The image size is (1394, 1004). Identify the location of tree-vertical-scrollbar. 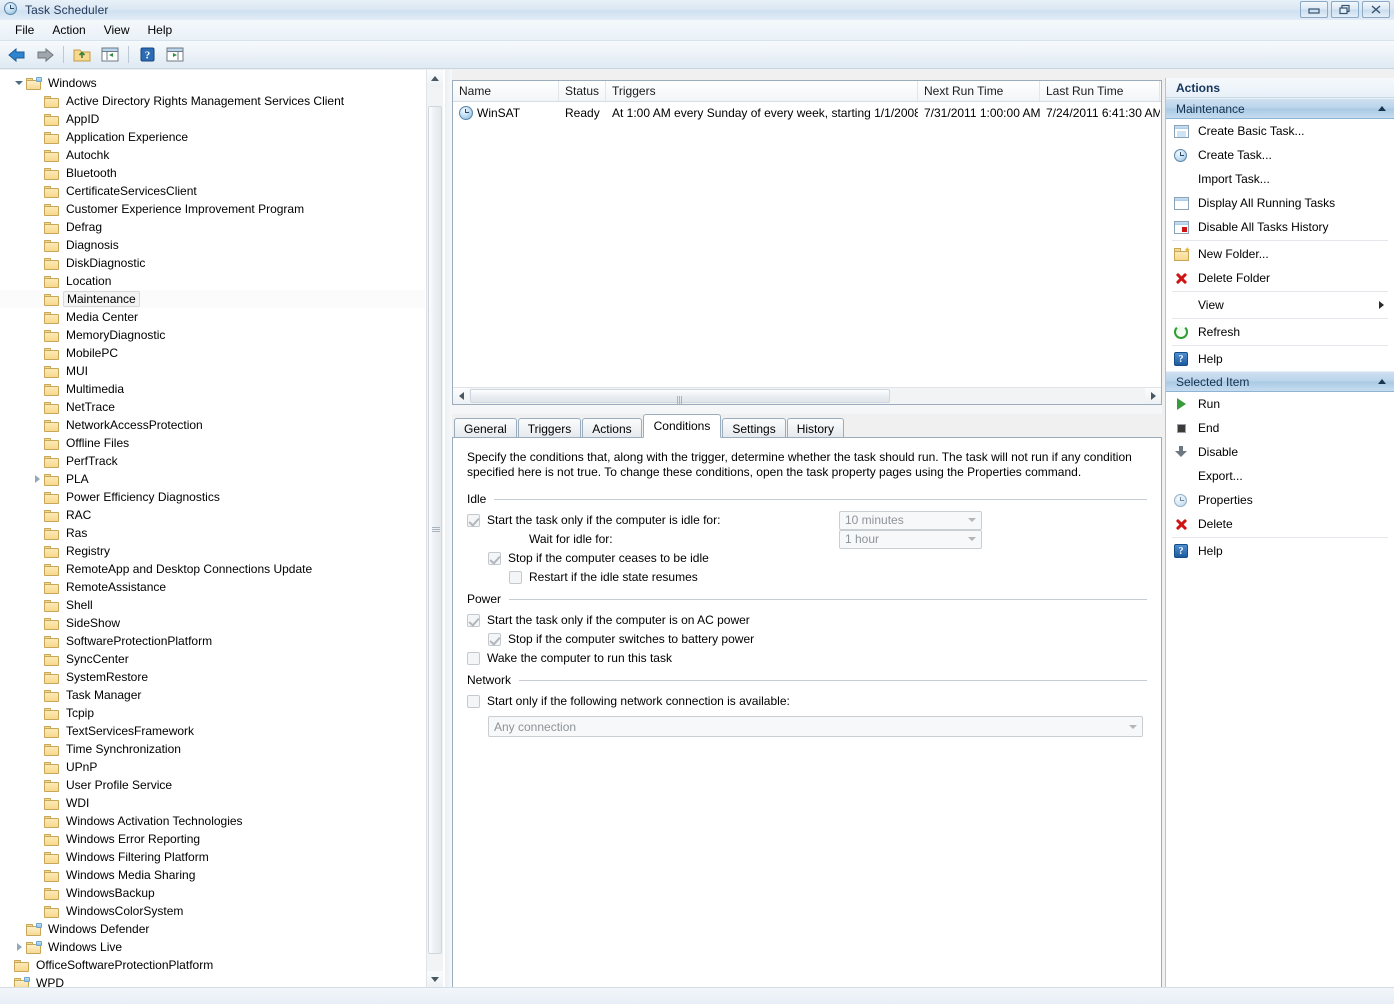
(434, 529).